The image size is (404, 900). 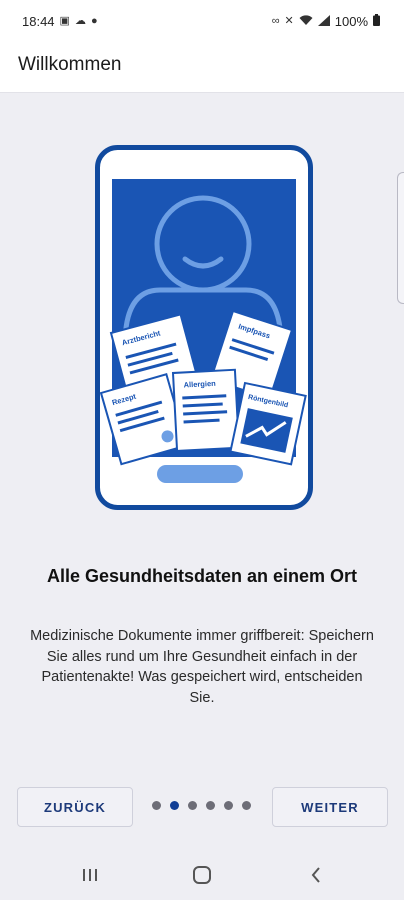 What do you see at coordinates (201, 805) in the screenshot?
I see `page-indicator` at bounding box center [201, 805].